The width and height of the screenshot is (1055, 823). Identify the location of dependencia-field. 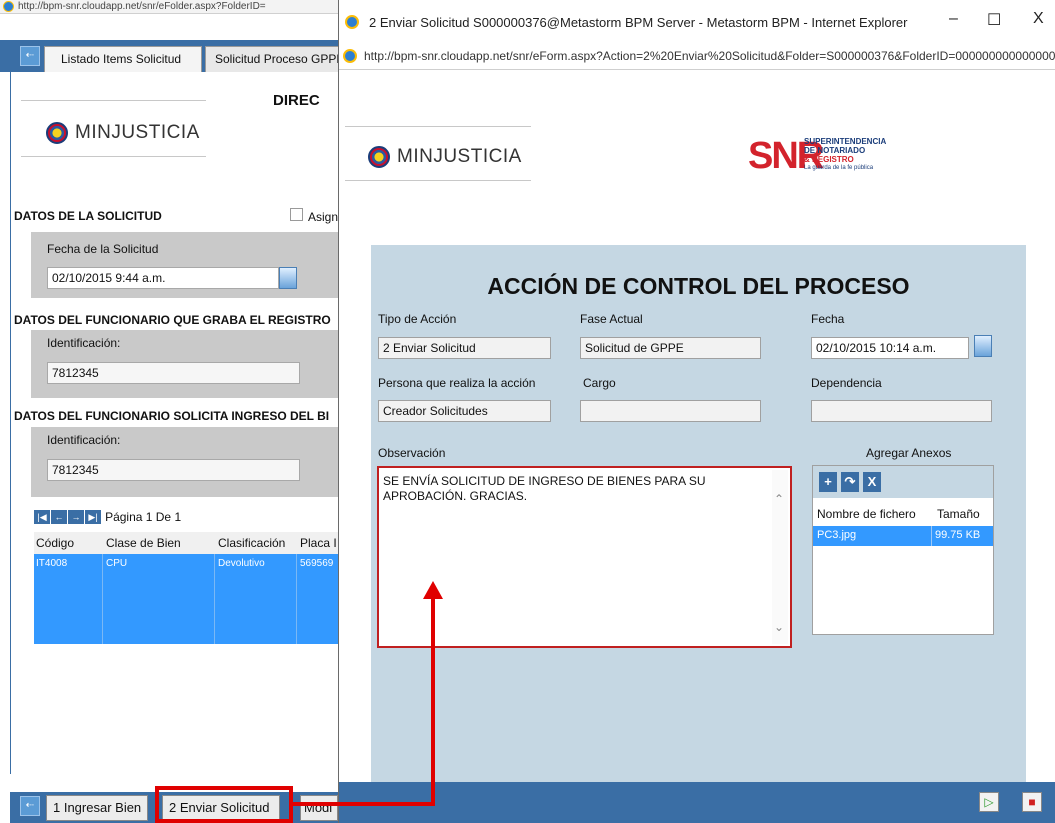
(901, 411).